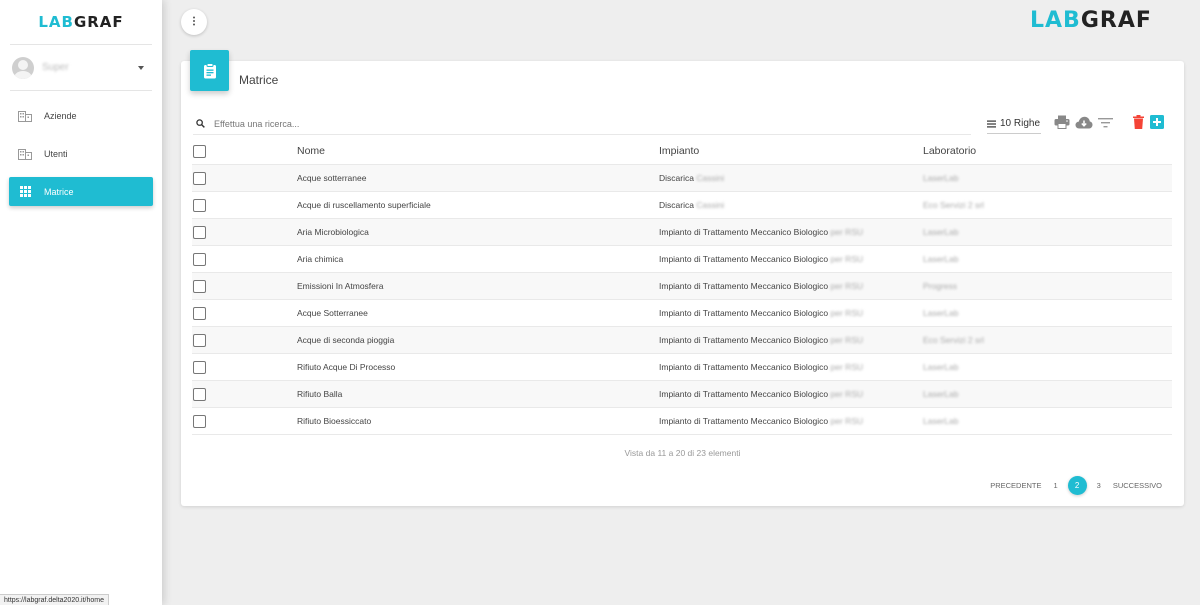 This screenshot has height=605, width=1200. Describe the element at coordinates (564, 123) in the screenshot. I see `search-input` at that location.